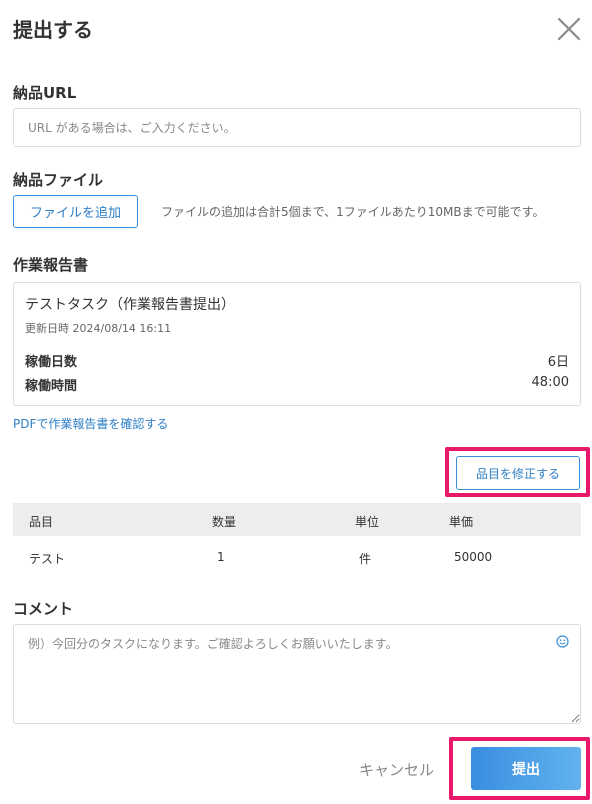 Image resolution: width=592 pixels, height=804 pixels. Describe the element at coordinates (51, 362) in the screenshot. I see `working-days-label: 稼働日数` at that location.